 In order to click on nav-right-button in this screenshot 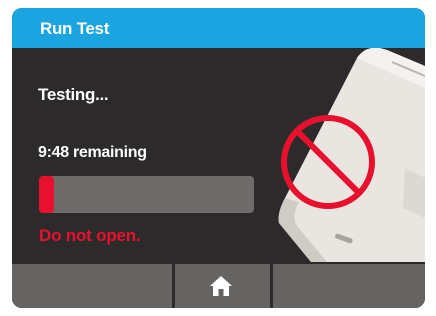, I will do `click(349, 286)`.